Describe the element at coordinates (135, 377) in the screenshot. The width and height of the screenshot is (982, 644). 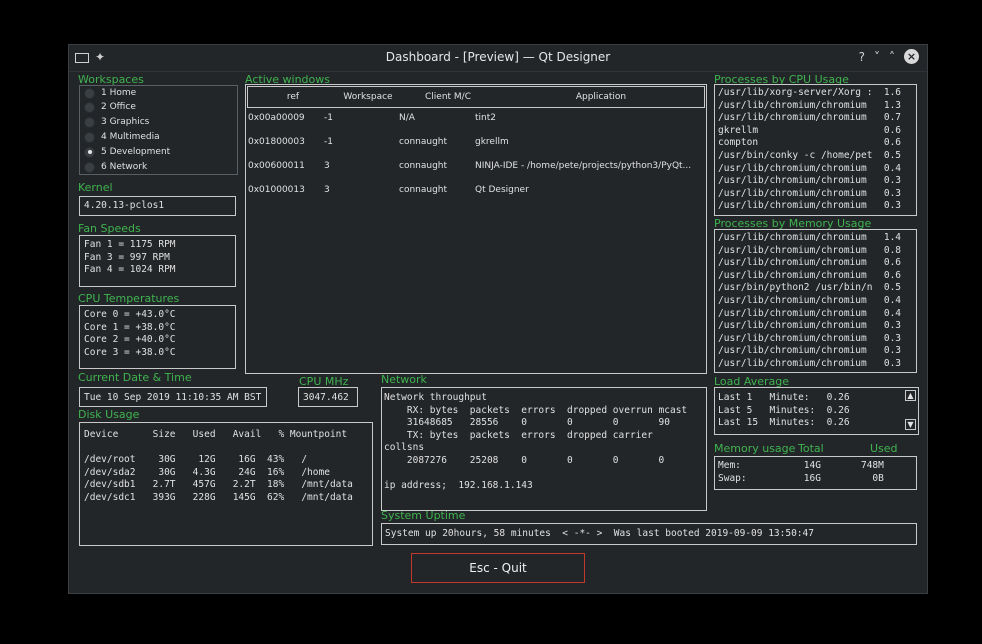
I see `datetime-label: Current Date & Time` at that location.